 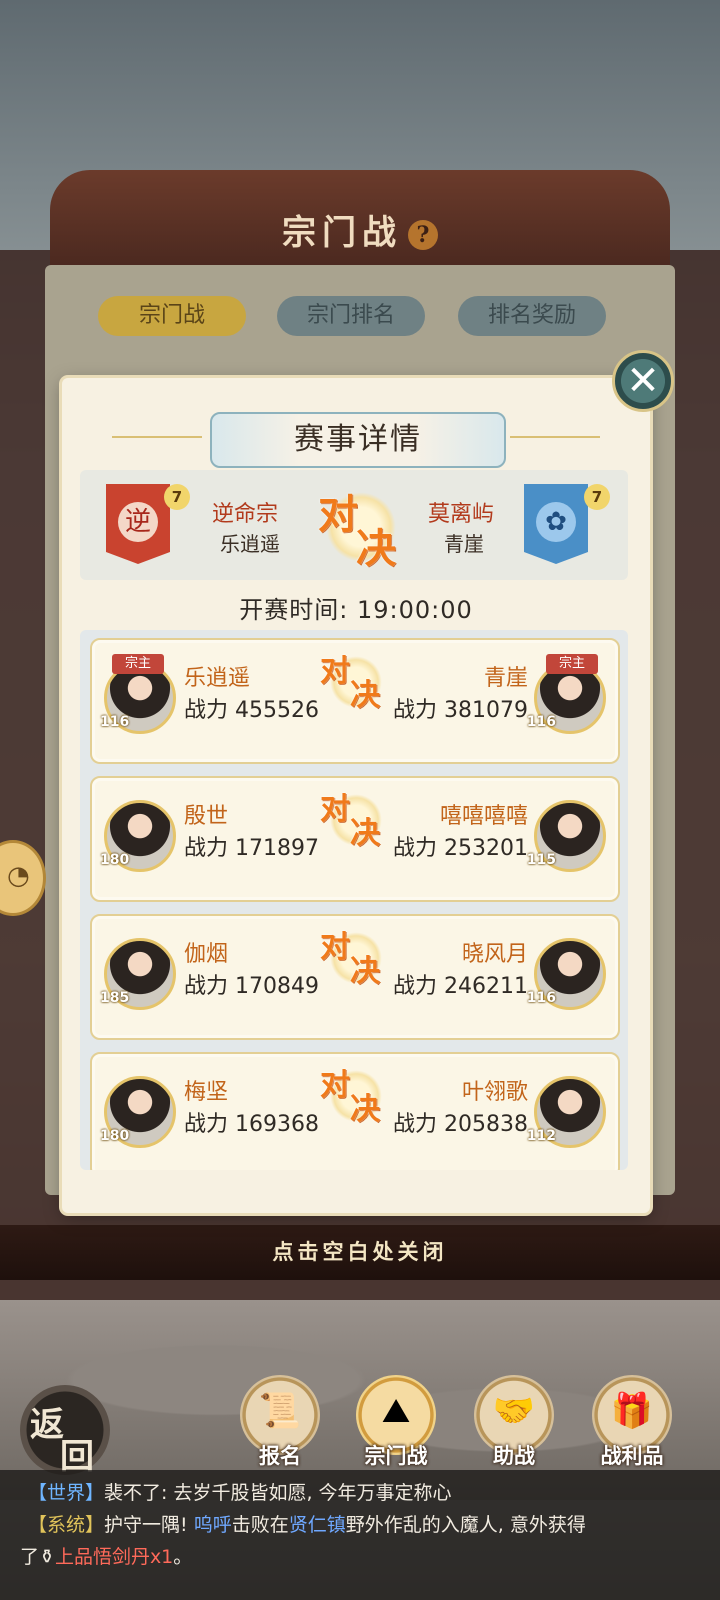 I want to click on back-char-1: 返, so click(x=47, y=1425).